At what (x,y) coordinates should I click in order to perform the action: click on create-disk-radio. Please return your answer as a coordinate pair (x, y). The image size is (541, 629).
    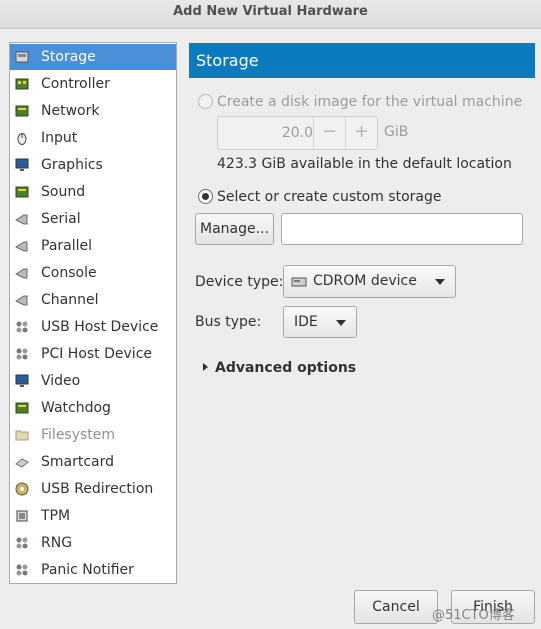
    Looking at the image, I should click on (205, 101).